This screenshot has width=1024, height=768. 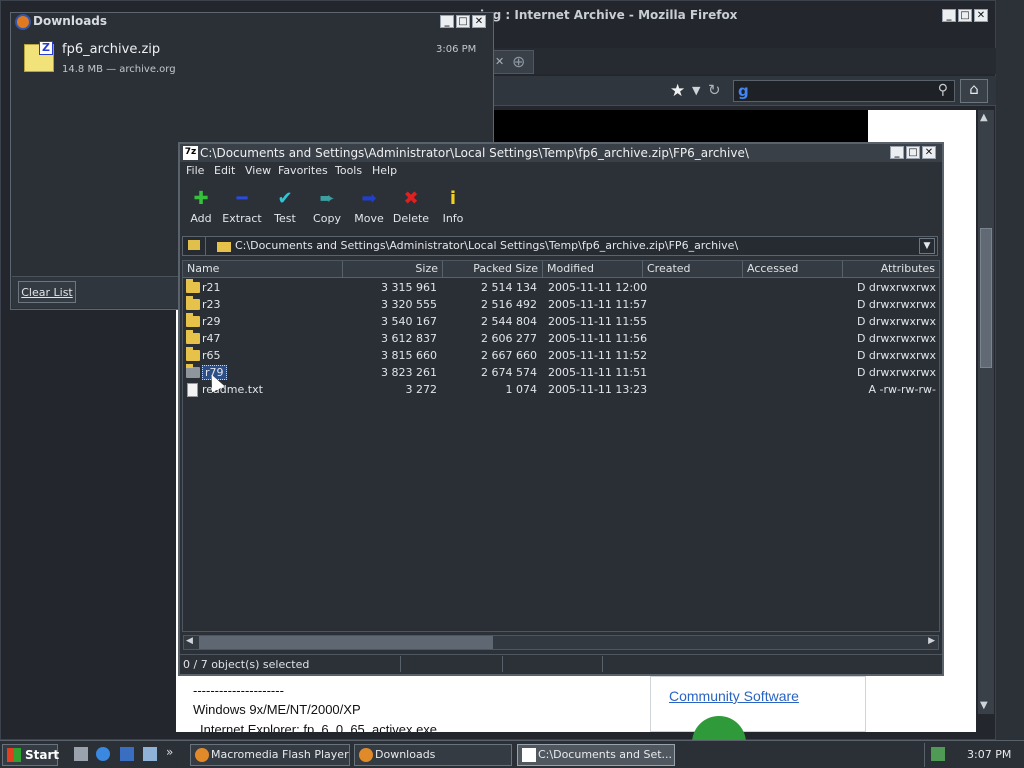 I want to click on scroll-down-arrow-icon: ▼, so click(x=984, y=705).